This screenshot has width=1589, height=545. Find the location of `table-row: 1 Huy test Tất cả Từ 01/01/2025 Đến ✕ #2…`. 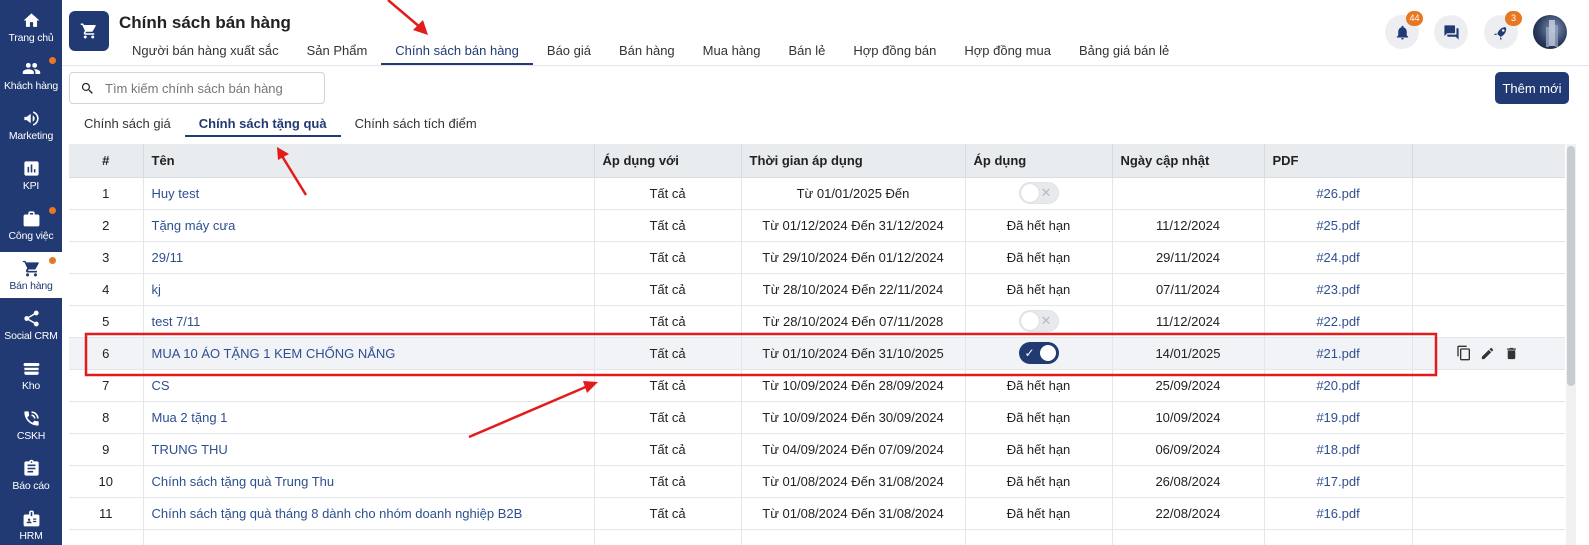

table-row: 1 Huy test Tất cả Từ 01/01/2025 Đến ✕ #2… is located at coordinates (817, 193).